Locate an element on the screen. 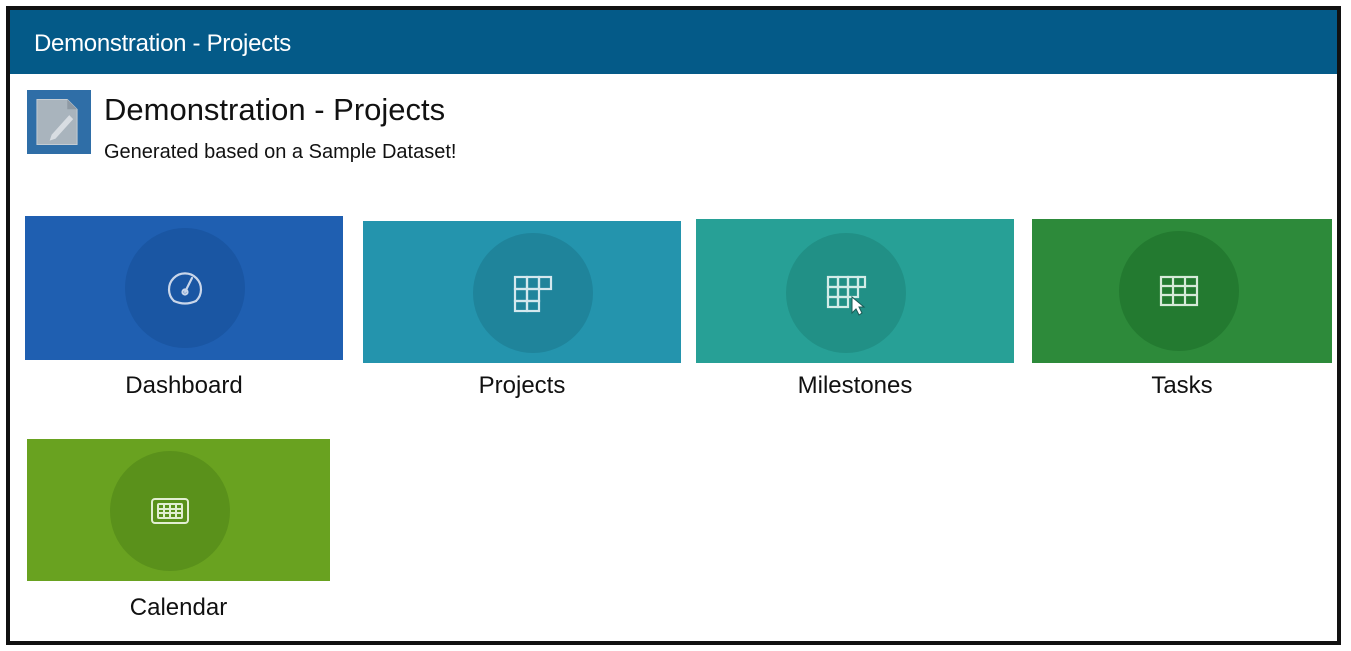  page-subtitle: Generated based on a Sample Dataset! is located at coordinates (280, 152).